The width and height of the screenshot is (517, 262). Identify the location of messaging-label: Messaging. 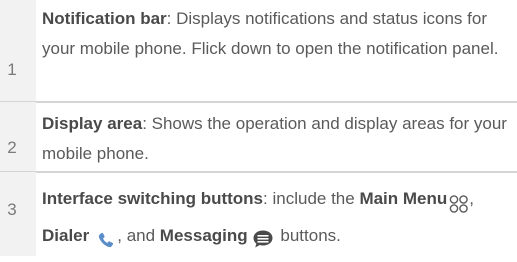
(203, 235).